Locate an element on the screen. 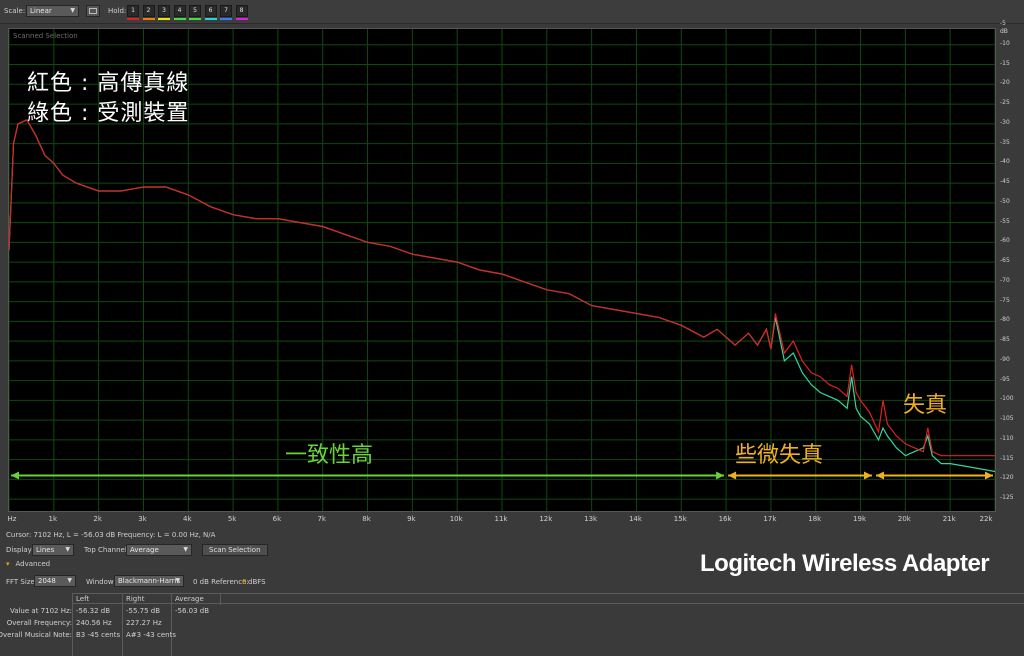 The height and width of the screenshot is (656, 1024). x-tick-label: 15k is located at coordinates (680, 519).